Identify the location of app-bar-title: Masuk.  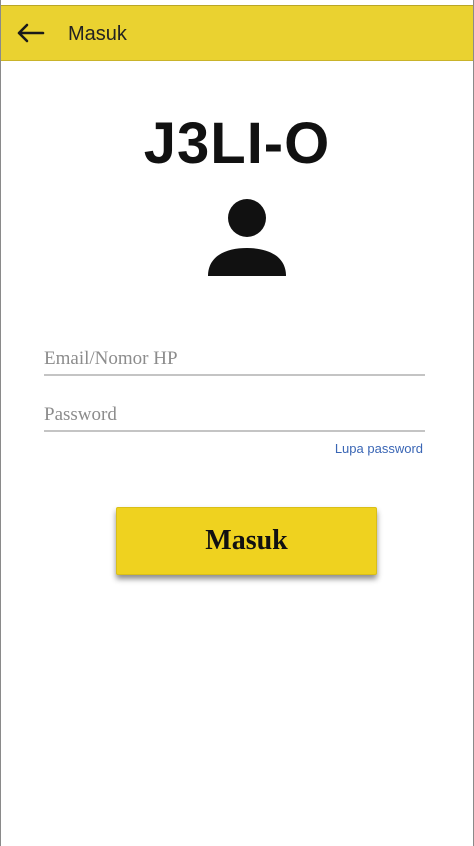
(97, 34).